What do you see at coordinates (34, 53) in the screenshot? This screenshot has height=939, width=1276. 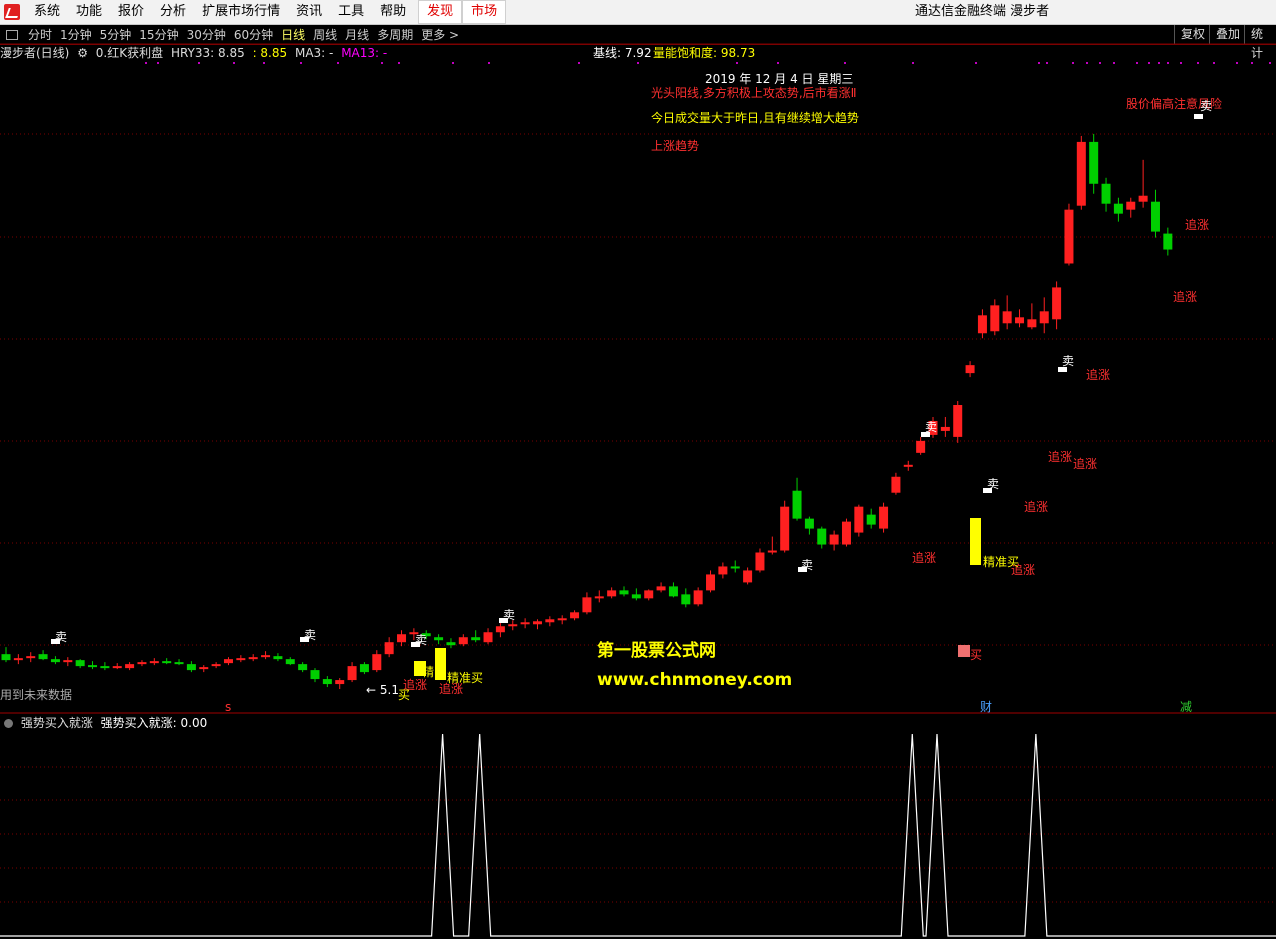 I see `stock-name: 漫步者(日线)` at bounding box center [34, 53].